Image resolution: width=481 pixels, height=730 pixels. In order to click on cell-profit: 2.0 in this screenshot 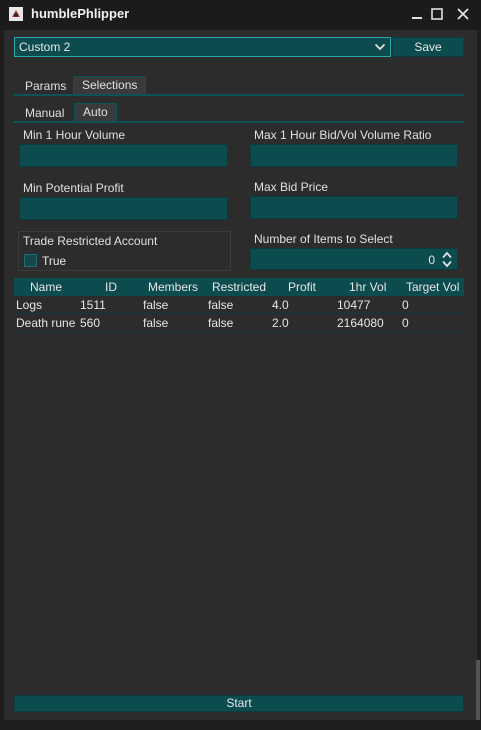, I will do `click(280, 323)`.